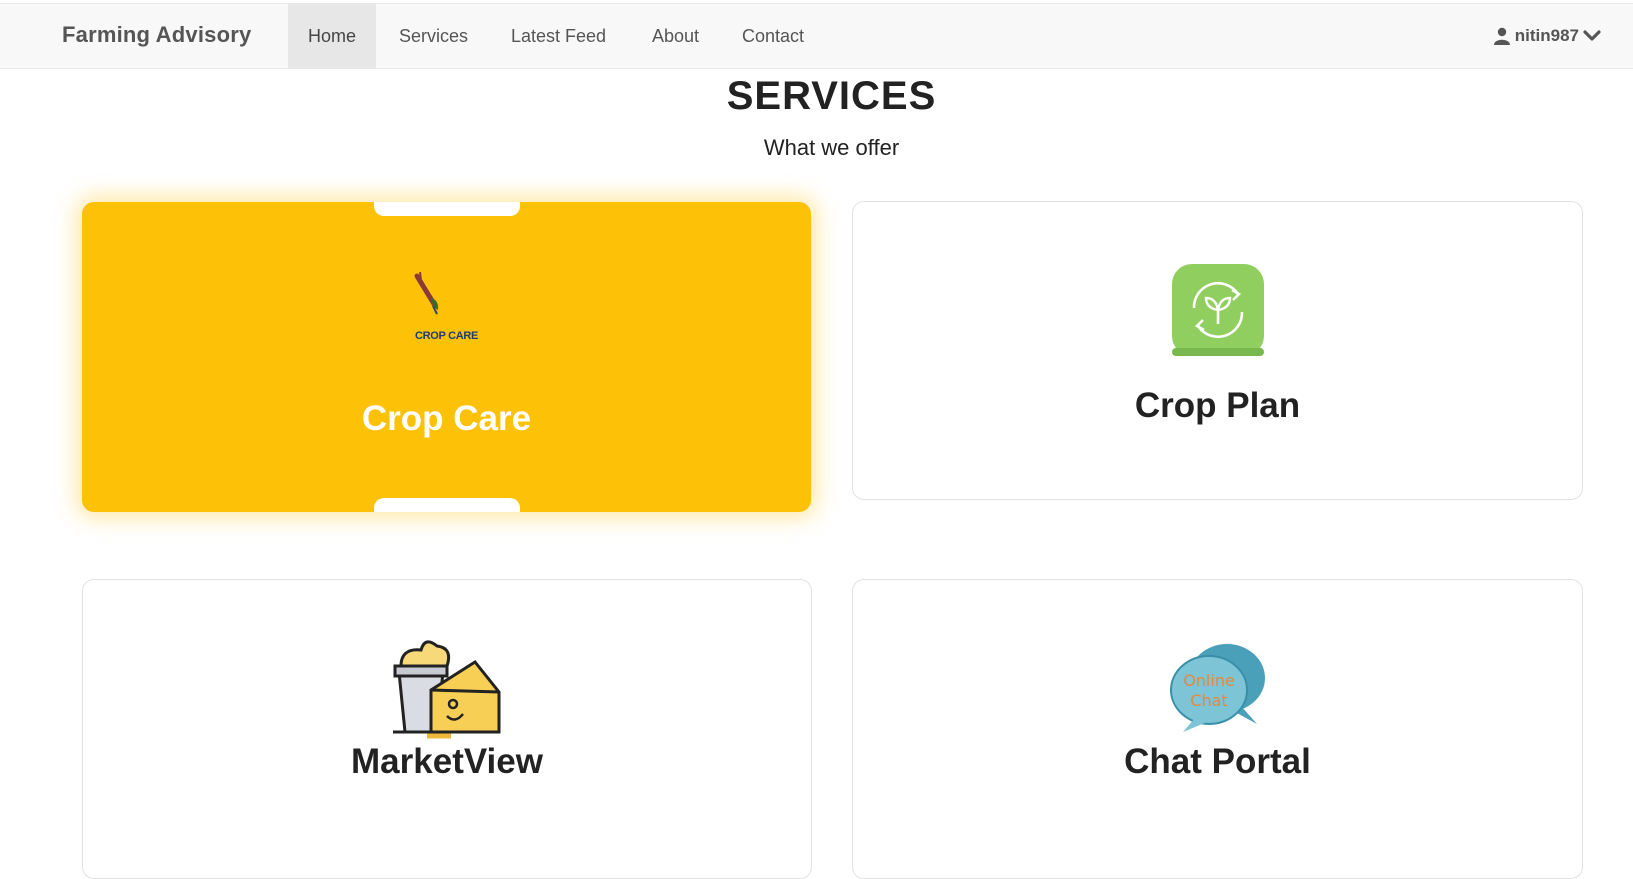 The width and height of the screenshot is (1633, 879). I want to click on svg-text: Online, so click(1209, 680).